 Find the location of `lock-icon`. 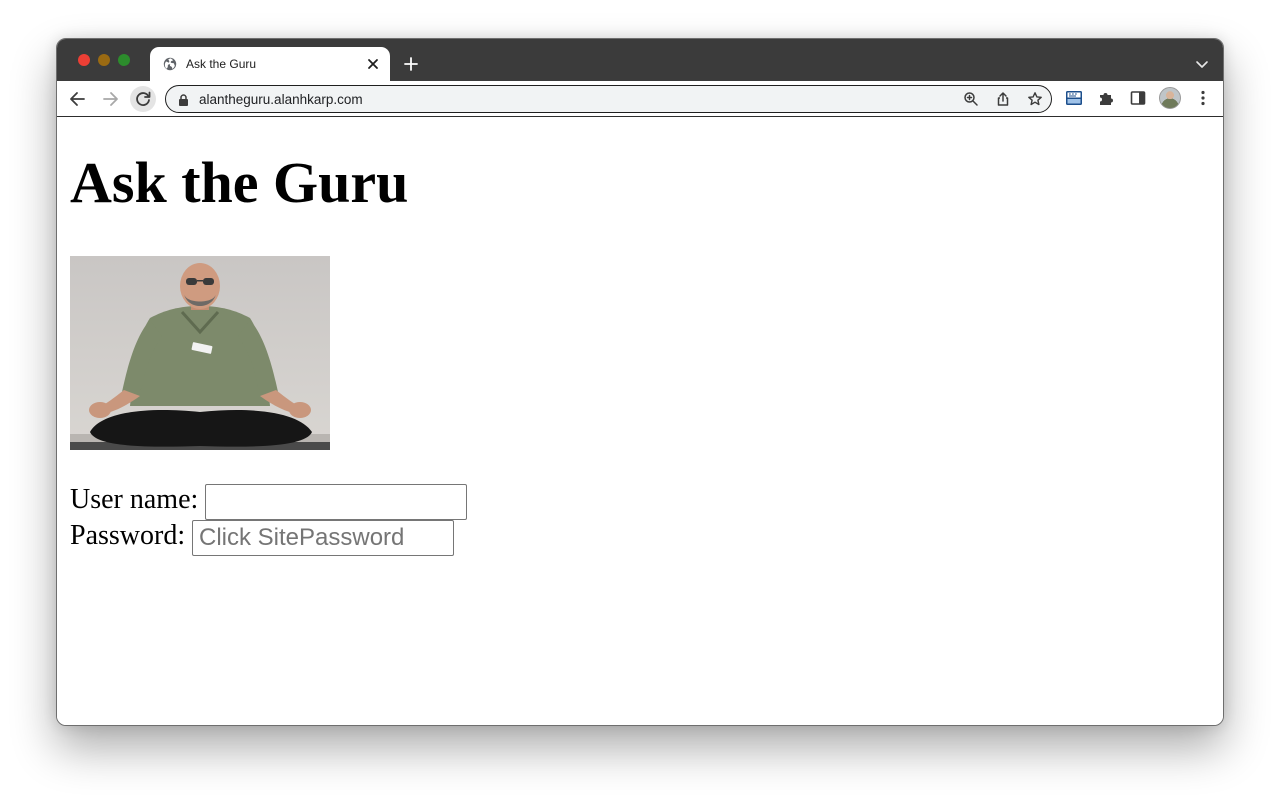

lock-icon is located at coordinates (183, 99).